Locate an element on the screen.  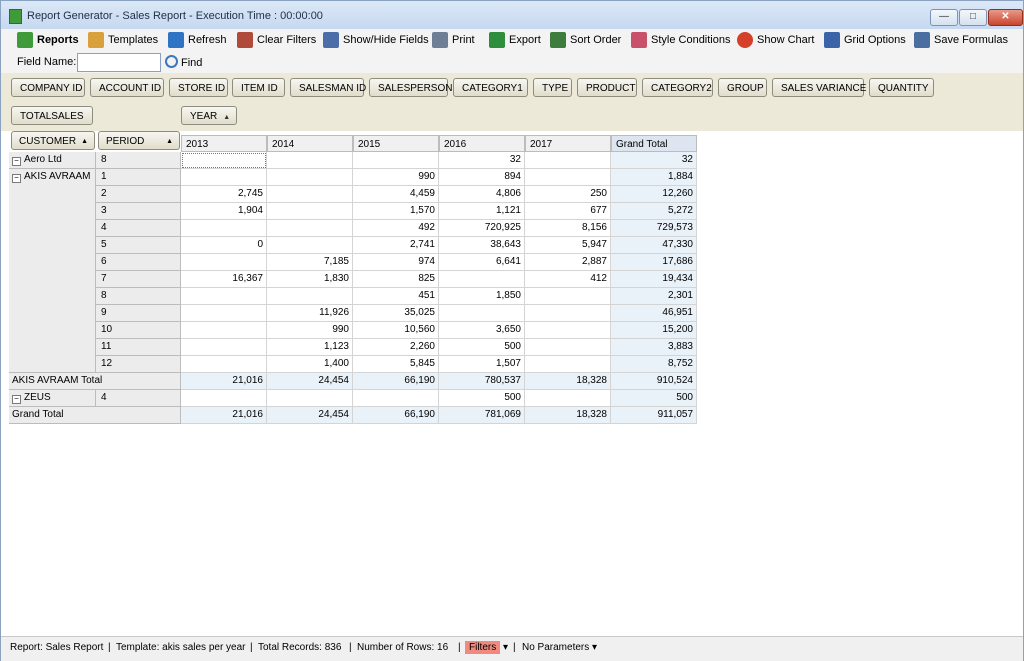
style-conditions-button: Style Conditions is located at coordinates (681, 40).